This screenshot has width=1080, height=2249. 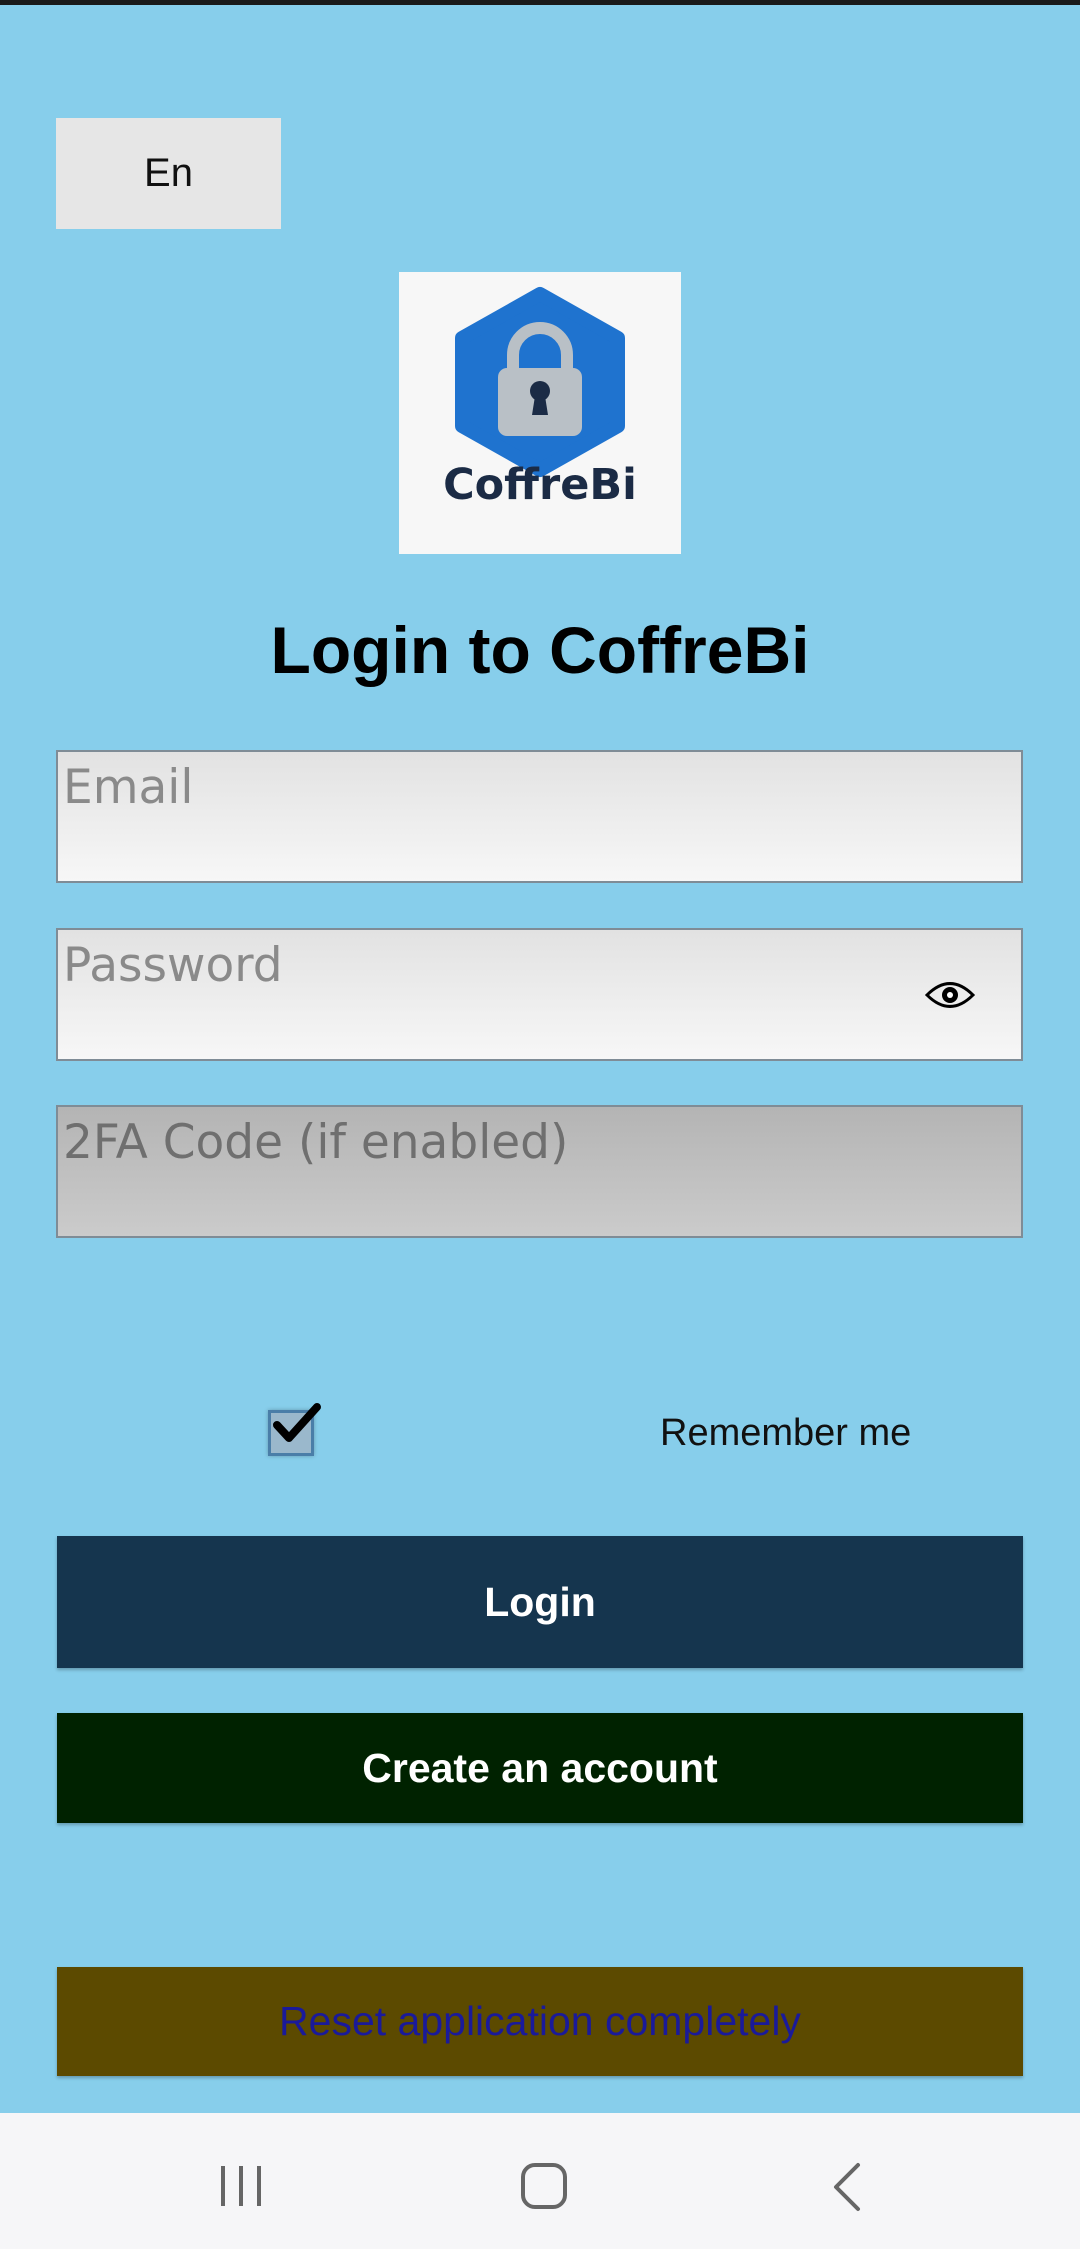 I want to click on navigation-bar, so click(x=540, y=2181).